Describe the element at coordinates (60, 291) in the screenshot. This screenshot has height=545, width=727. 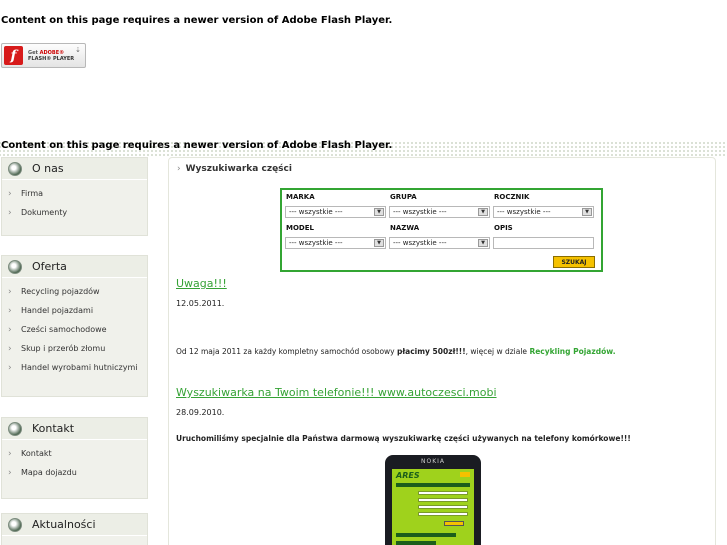
I see `sidebar-item-label: Recycling pojazdów` at that location.